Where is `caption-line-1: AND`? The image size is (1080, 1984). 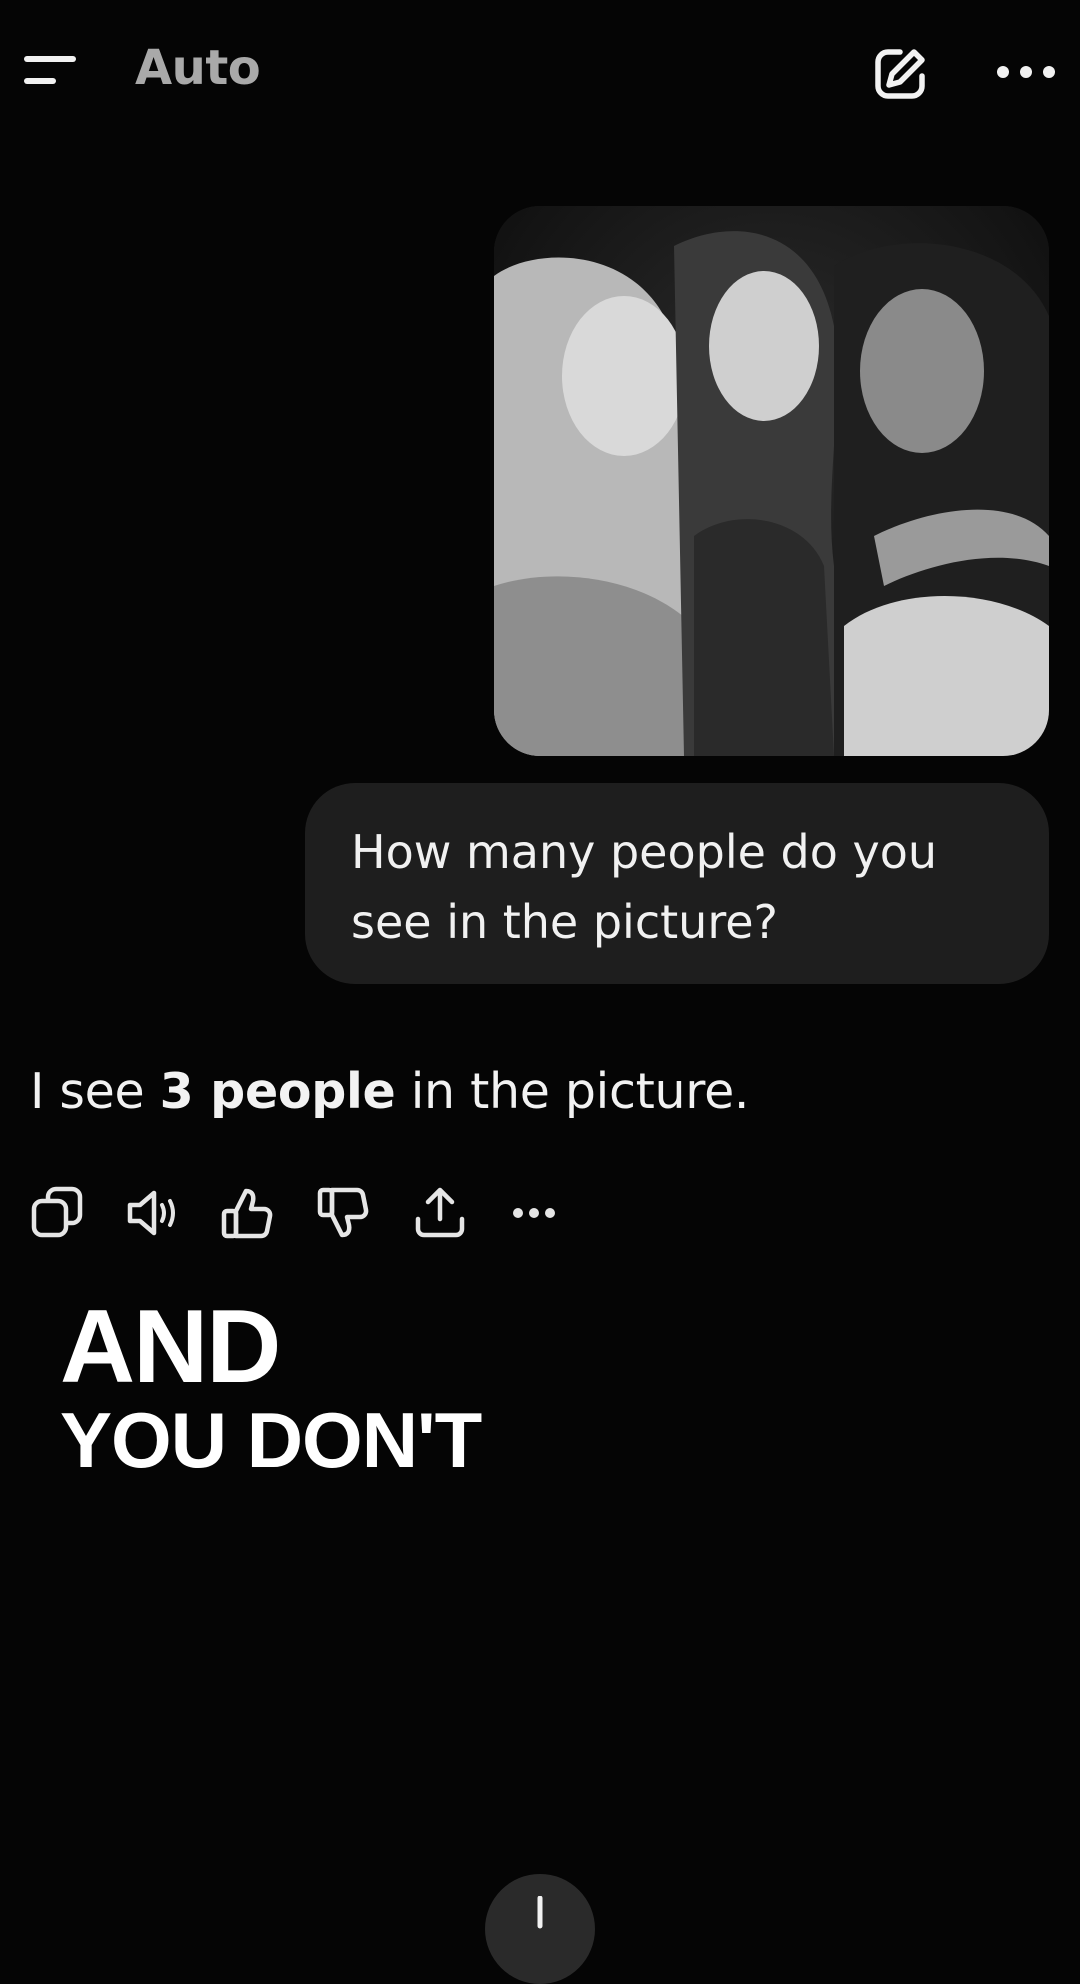 caption-line-1: AND is located at coordinates (170, 1347).